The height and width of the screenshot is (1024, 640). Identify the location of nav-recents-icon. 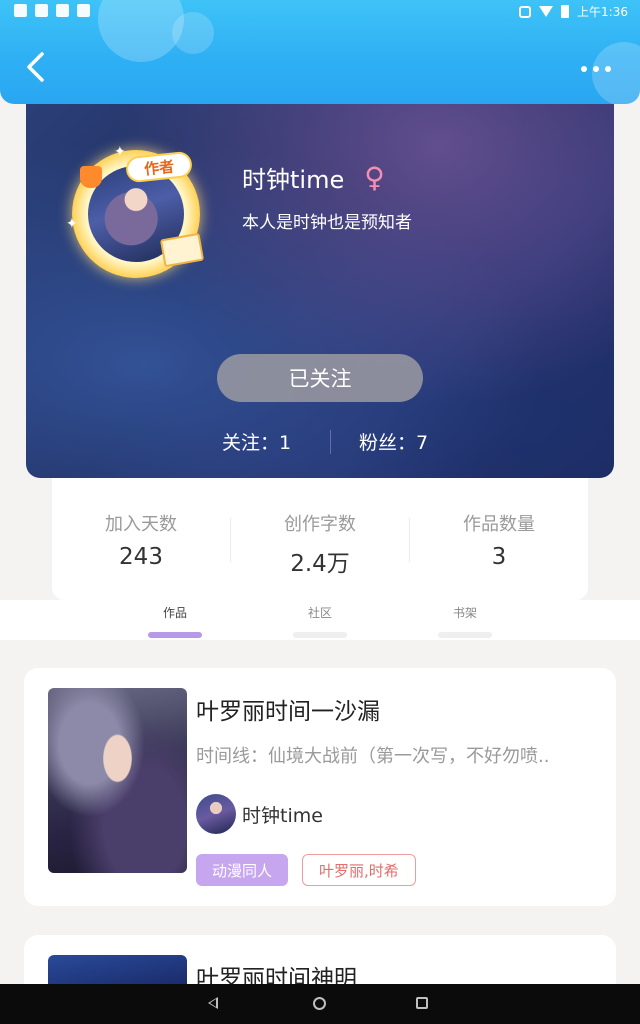
(422, 1003).